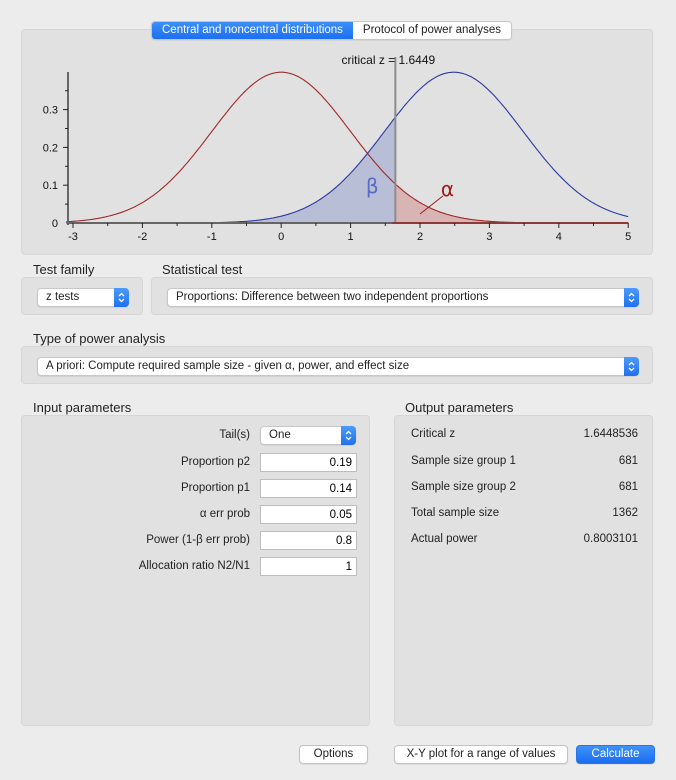  What do you see at coordinates (524, 541) in the screenshot?
I see `output-row: Actual power 0.8003101` at bounding box center [524, 541].